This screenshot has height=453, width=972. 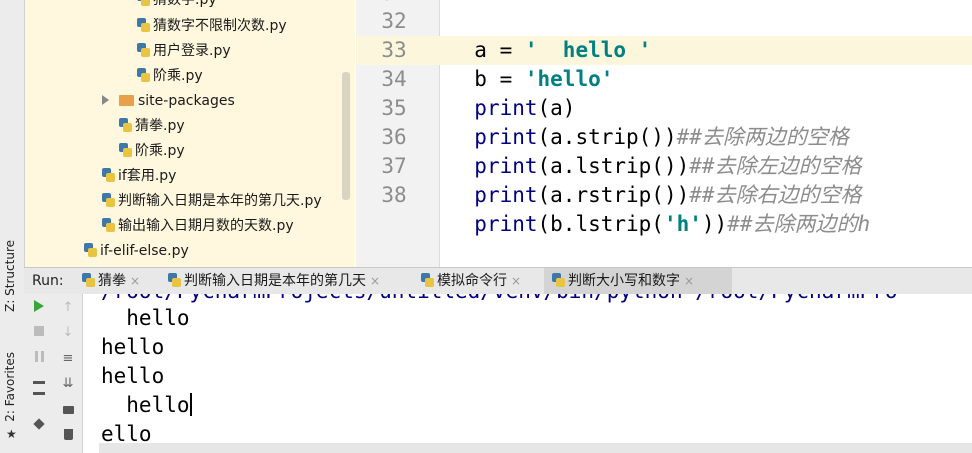 I want to click on tree-item: 输出输入日期月数的天数.py, so click(x=198, y=226).